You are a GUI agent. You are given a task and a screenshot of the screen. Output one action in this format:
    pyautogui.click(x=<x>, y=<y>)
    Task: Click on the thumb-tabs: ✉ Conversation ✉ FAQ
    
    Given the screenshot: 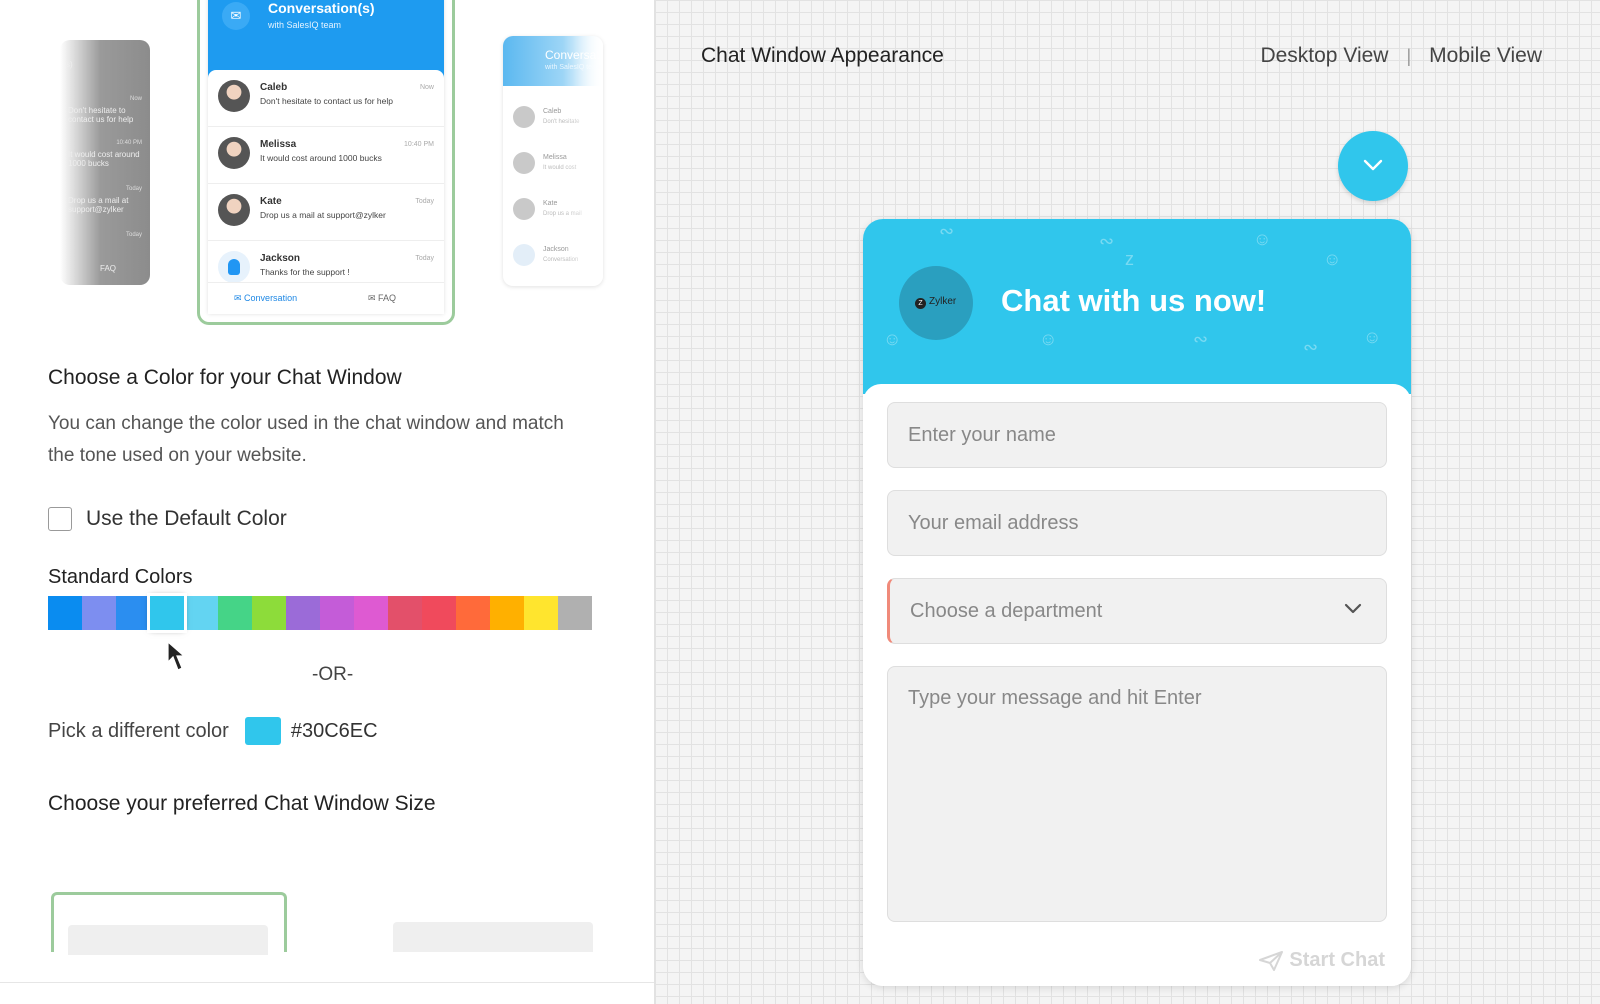 What is the action you would take?
    pyautogui.click(x=326, y=298)
    